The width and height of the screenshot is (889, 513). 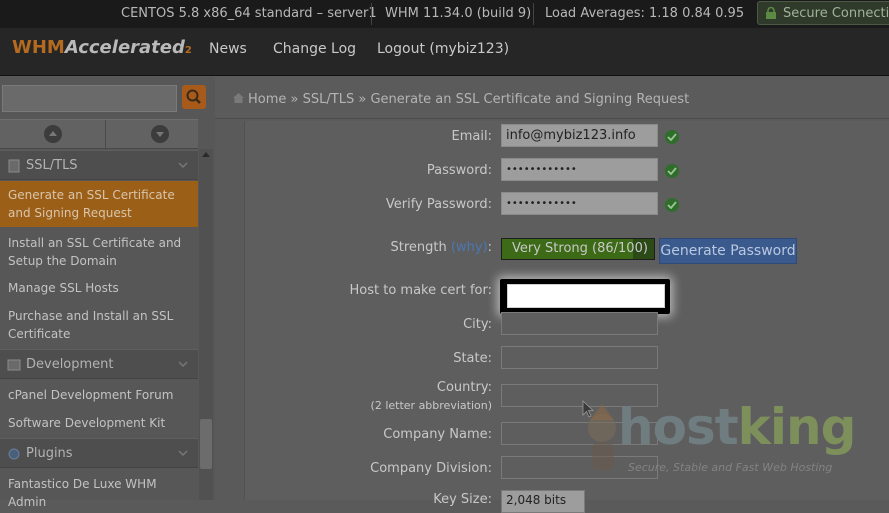 What do you see at coordinates (14, 365) in the screenshot?
I see `development-icon` at bounding box center [14, 365].